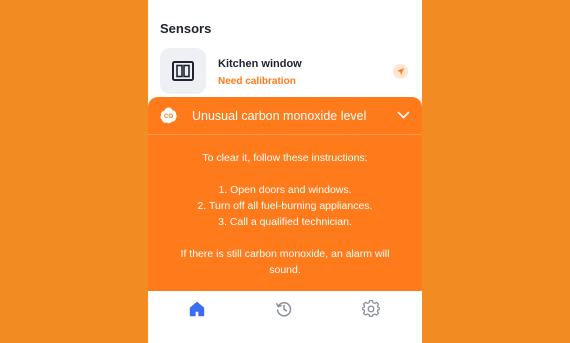 This screenshot has width=570, height=343. I want to click on sensor-status: Need calibration, so click(257, 81).